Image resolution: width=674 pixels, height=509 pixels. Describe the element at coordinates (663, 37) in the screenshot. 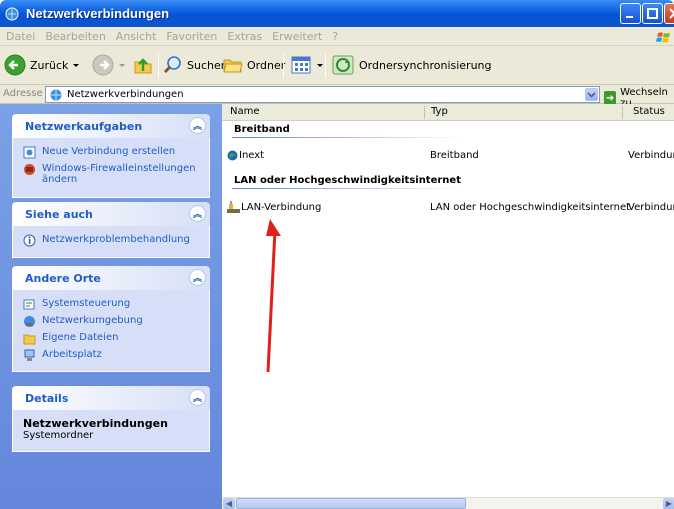

I see `windows-logo-icon` at that location.